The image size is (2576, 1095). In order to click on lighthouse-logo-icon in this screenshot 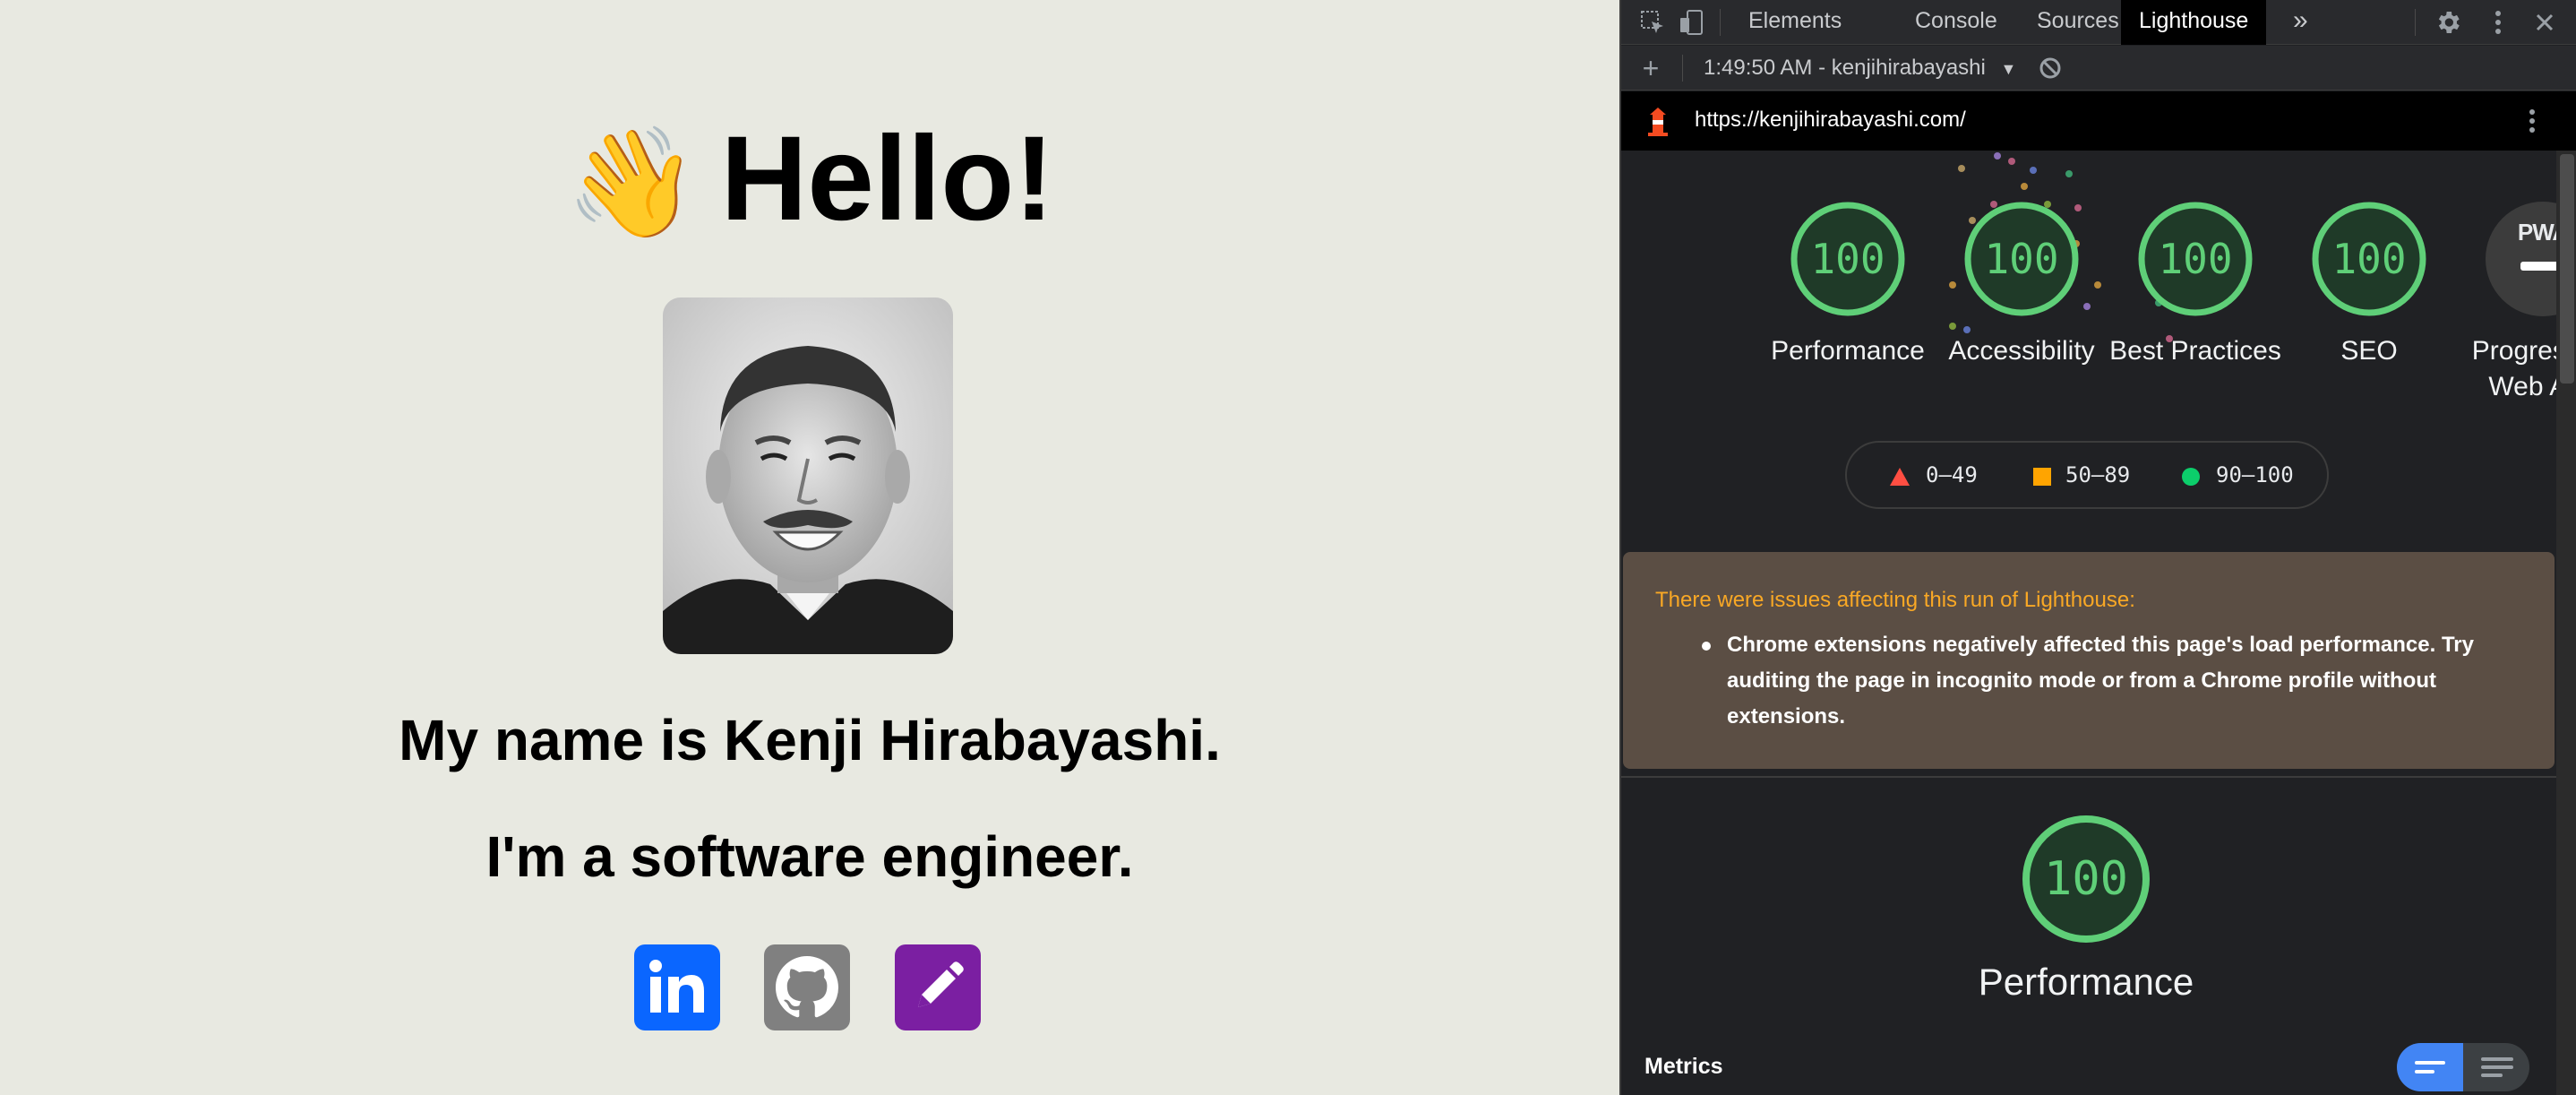, I will do `click(1658, 122)`.